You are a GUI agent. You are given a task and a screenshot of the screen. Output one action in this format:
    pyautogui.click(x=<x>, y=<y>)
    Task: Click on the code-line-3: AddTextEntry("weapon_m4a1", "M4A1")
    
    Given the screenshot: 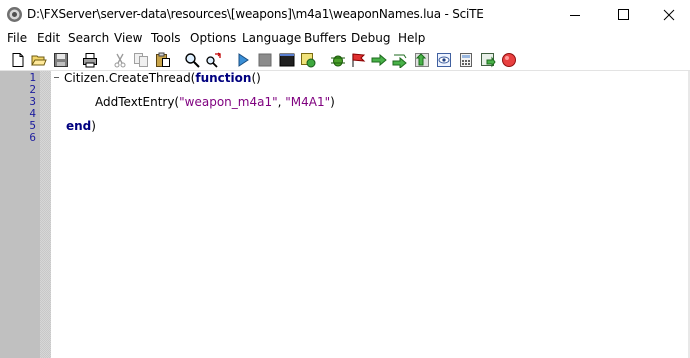 What is the action you would take?
    pyautogui.click(x=215, y=102)
    